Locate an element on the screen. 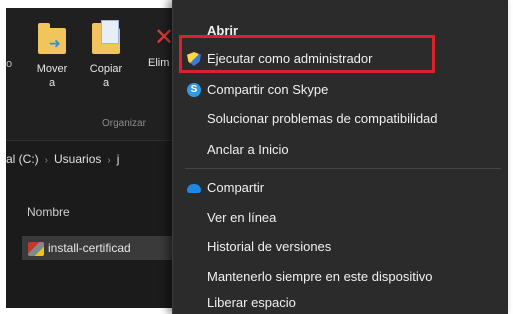 The height and width of the screenshot is (314, 513). move-to-button: ➜ Mover a is located at coordinates (52, 55).